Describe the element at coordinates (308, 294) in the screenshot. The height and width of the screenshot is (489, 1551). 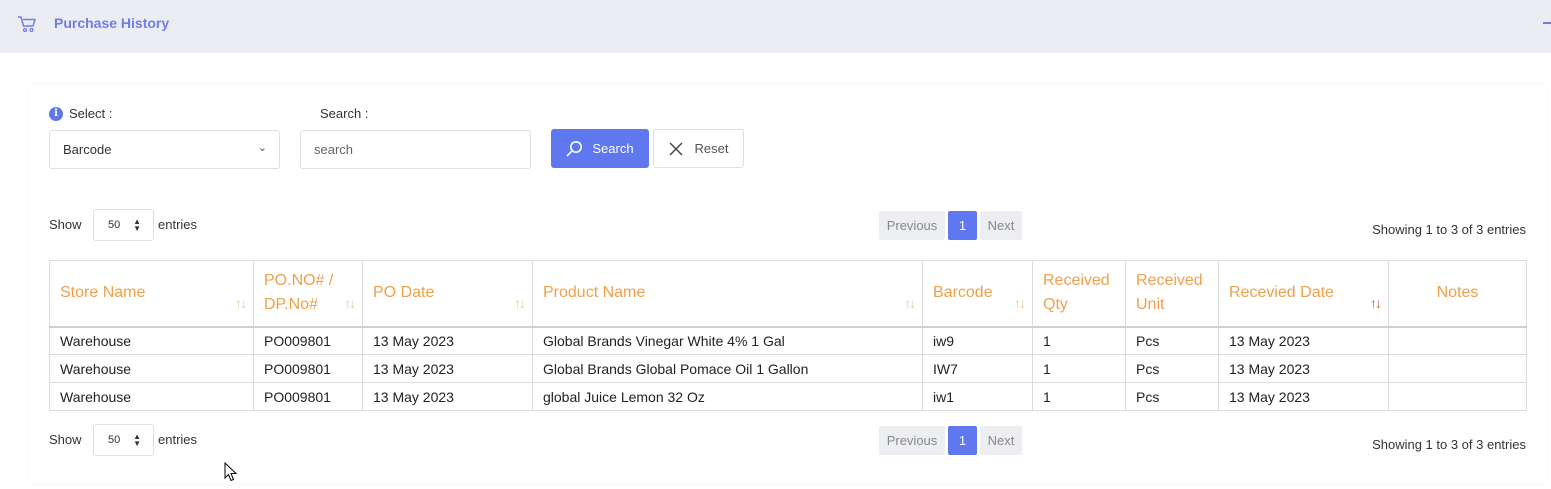
I see `column-header-po-no: PO.NO# / DP.No# ↑↓` at that location.